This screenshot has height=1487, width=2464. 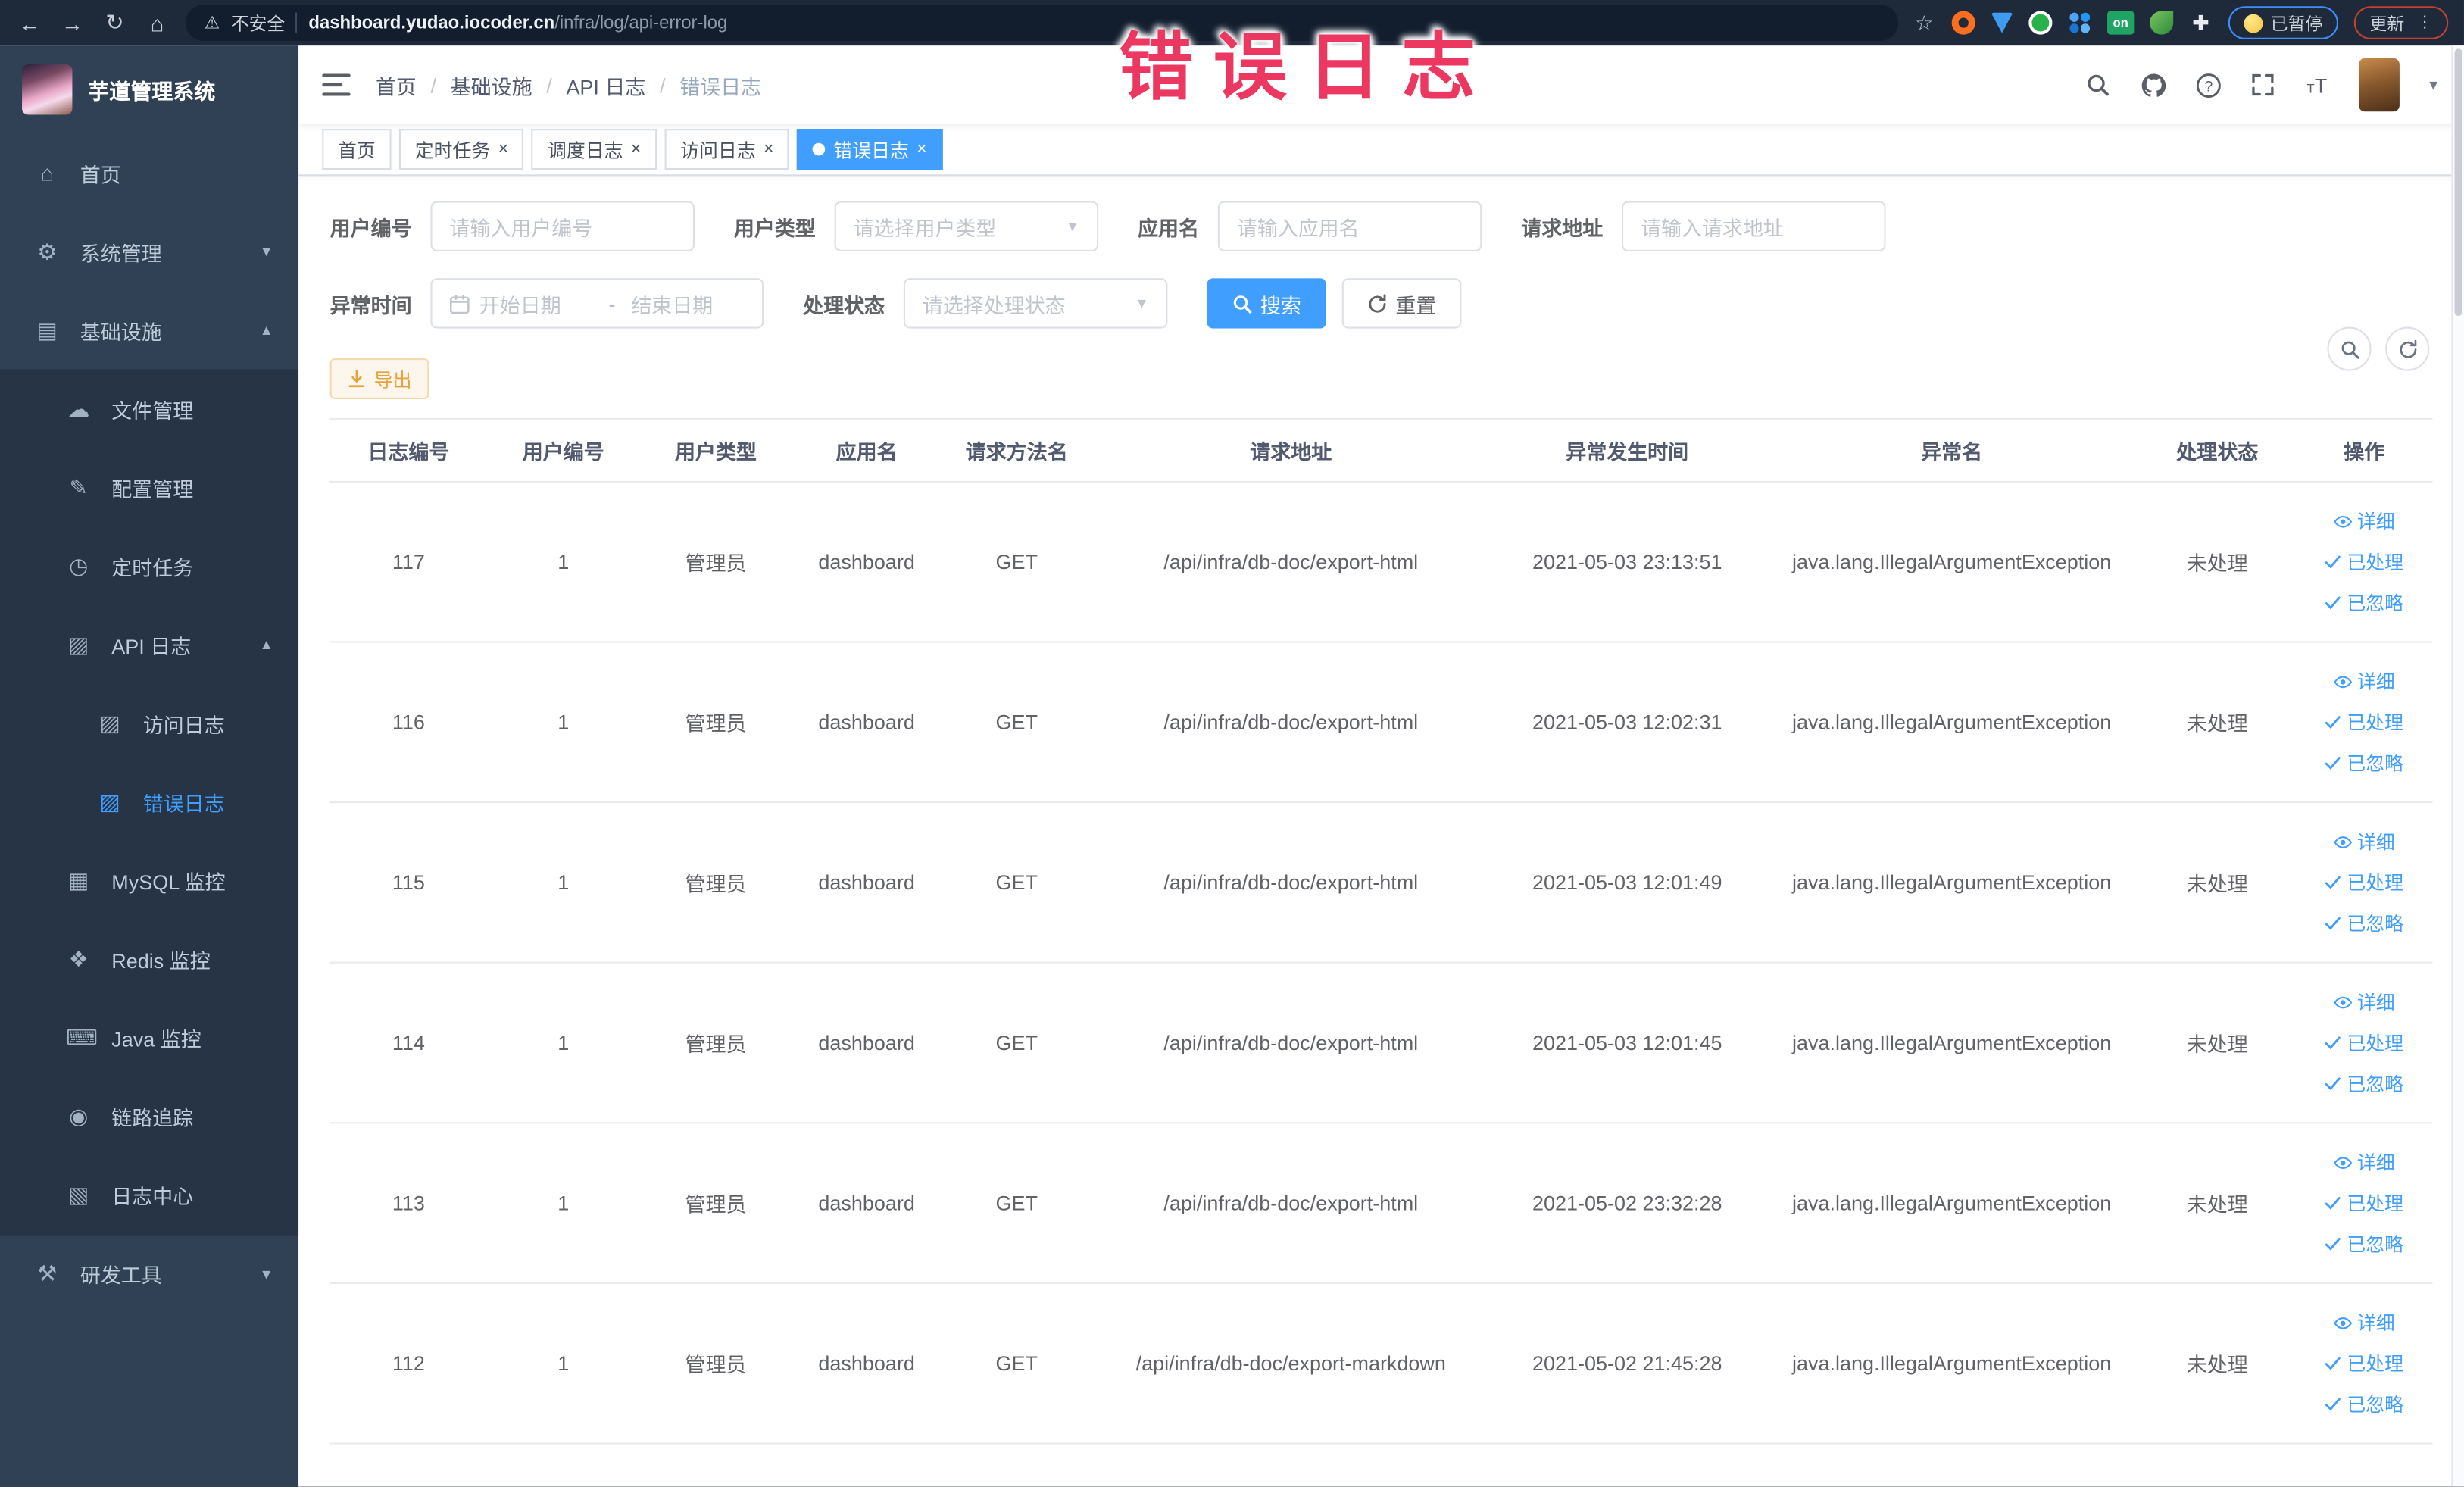 I want to click on breadcrumb-item: API 日志, so click(x=605, y=84).